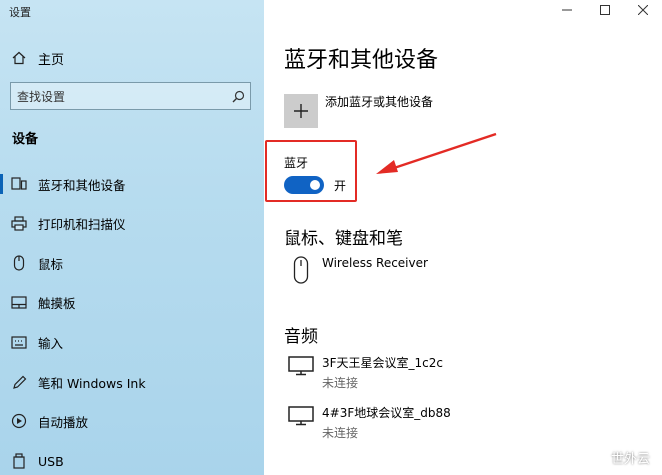 This screenshot has height=475, width=662. I want to click on mouse-keyboard-pen-heading: 鼠标、键盘和笔, so click(343, 239).